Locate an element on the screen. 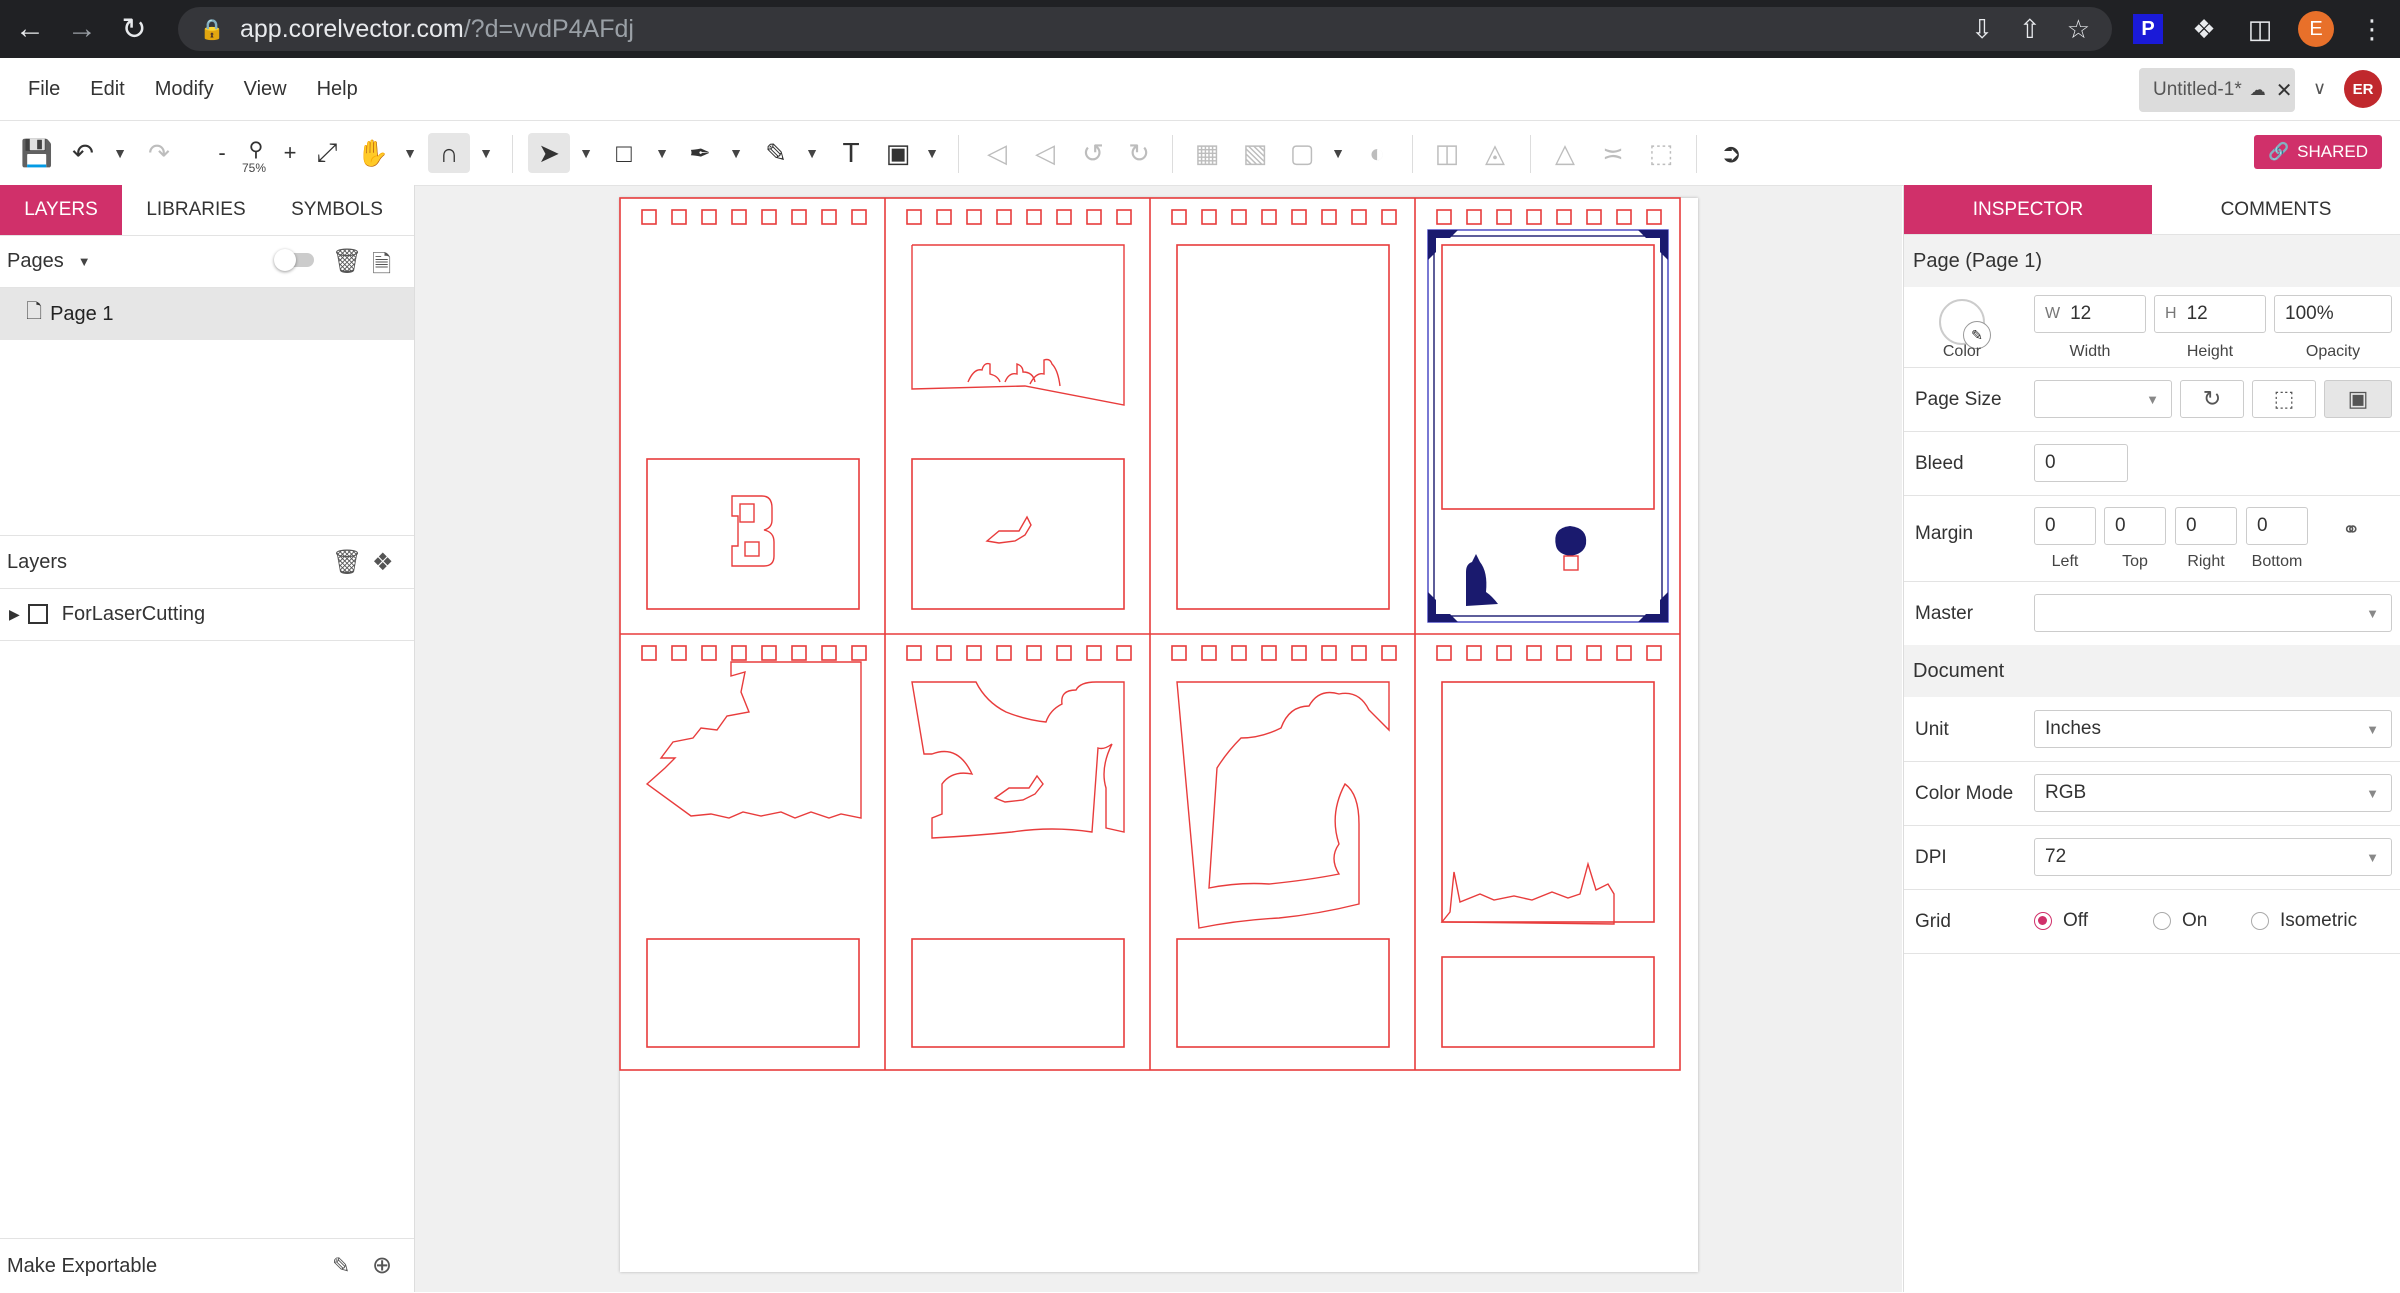 This screenshot has width=2400, height=1293. page-list-item: 🗋 Page 1 is located at coordinates (207, 314).